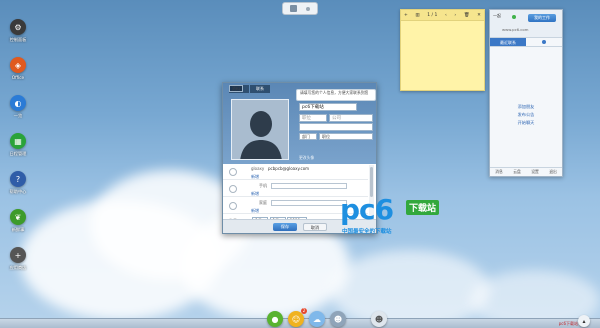  Describe the element at coordinates (275, 319) in the screenshot. I see `chat-icon: ●` at that location.